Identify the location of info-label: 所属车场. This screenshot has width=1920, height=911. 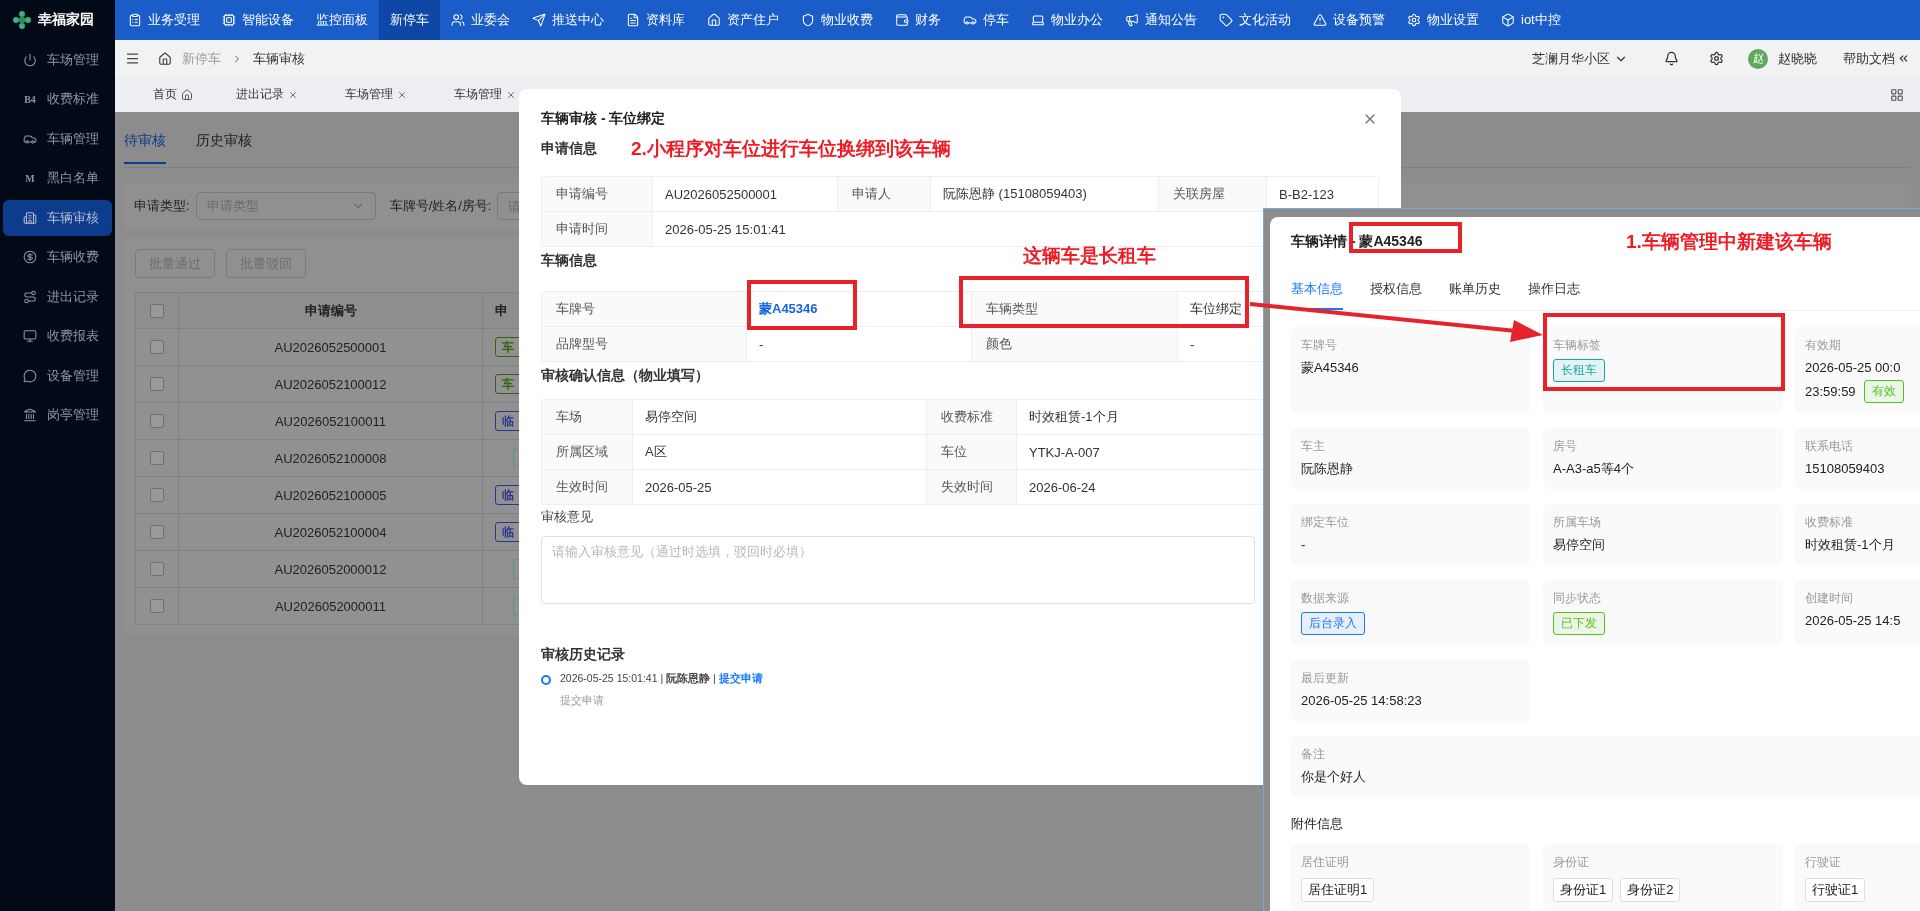
(1577, 522).